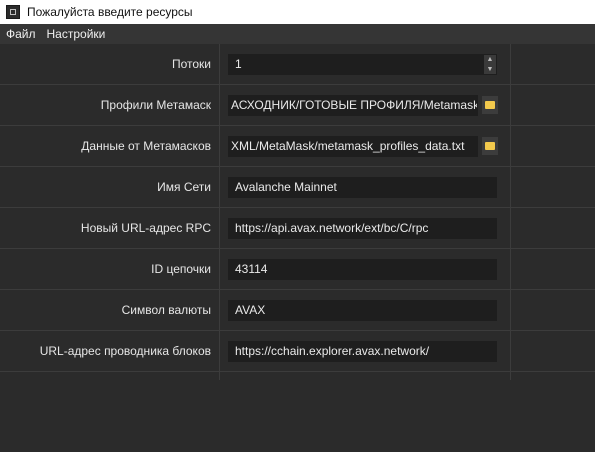  I want to click on spin-buttons: ▲ ▼, so click(490, 64).